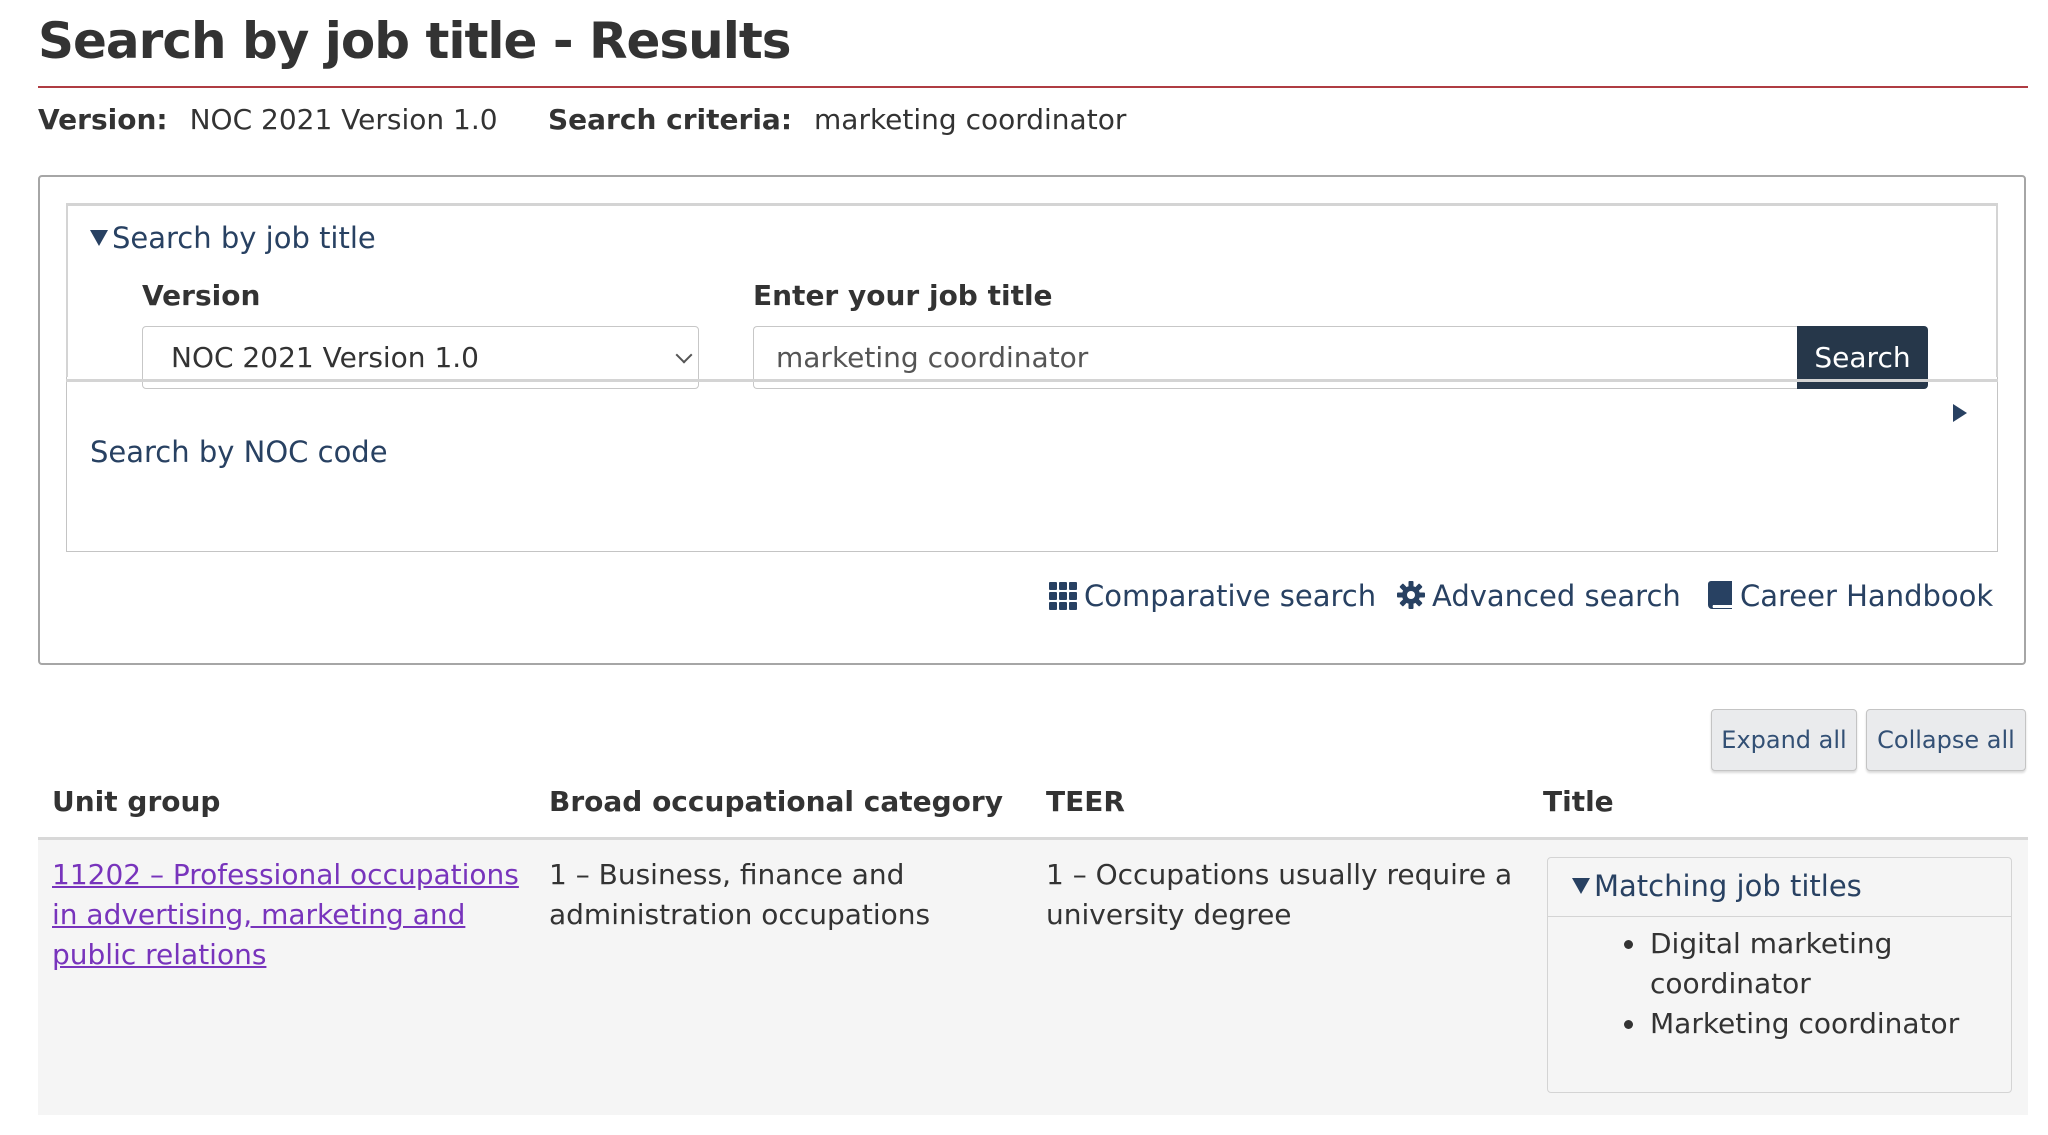  Describe the element at coordinates (1411, 595) in the screenshot. I see `gear-icon` at that location.